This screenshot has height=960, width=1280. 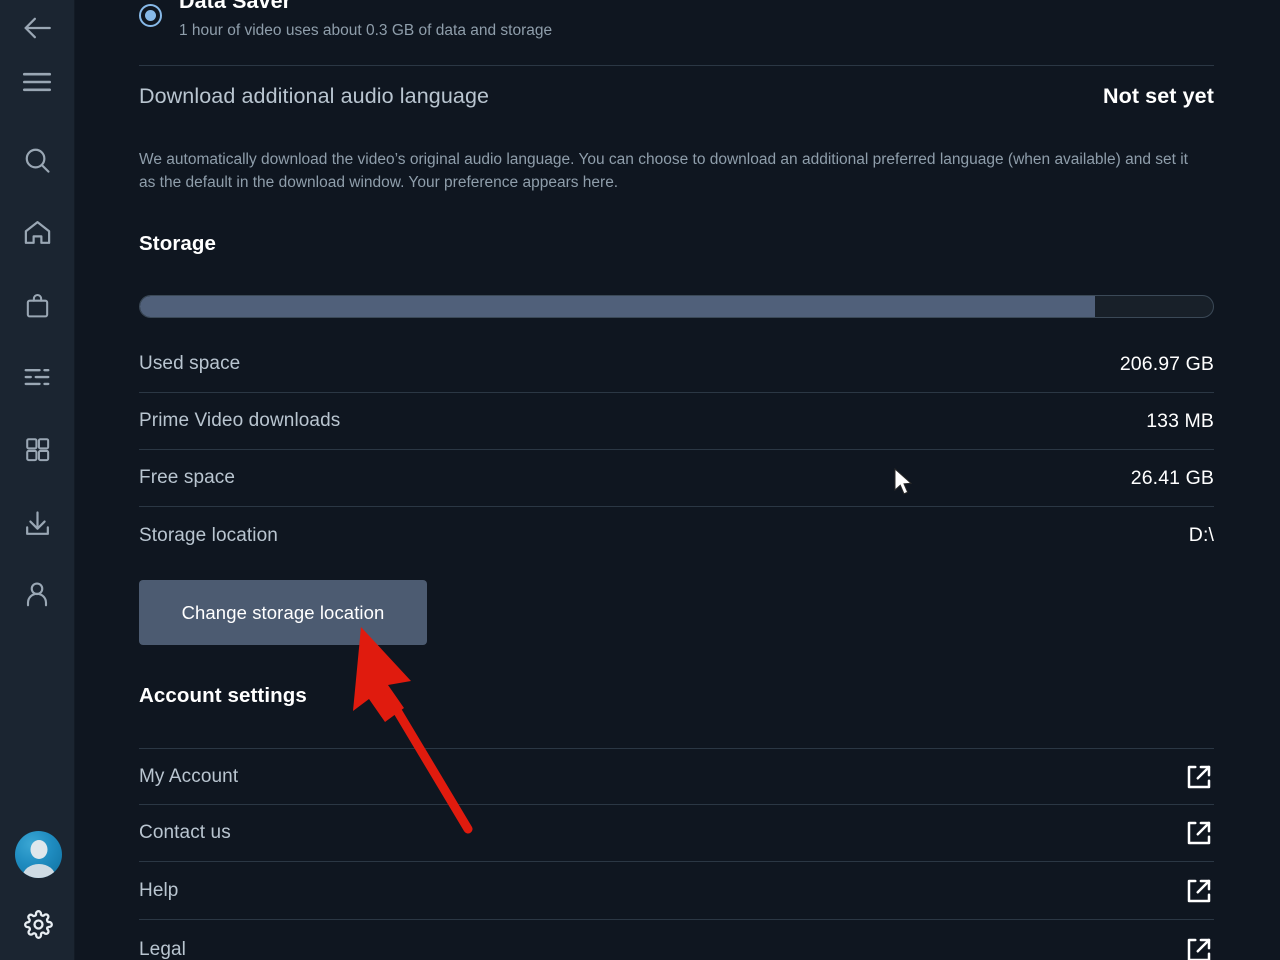 What do you see at coordinates (1158, 95) in the screenshot?
I see `audio-language-value: Not set yet` at bounding box center [1158, 95].